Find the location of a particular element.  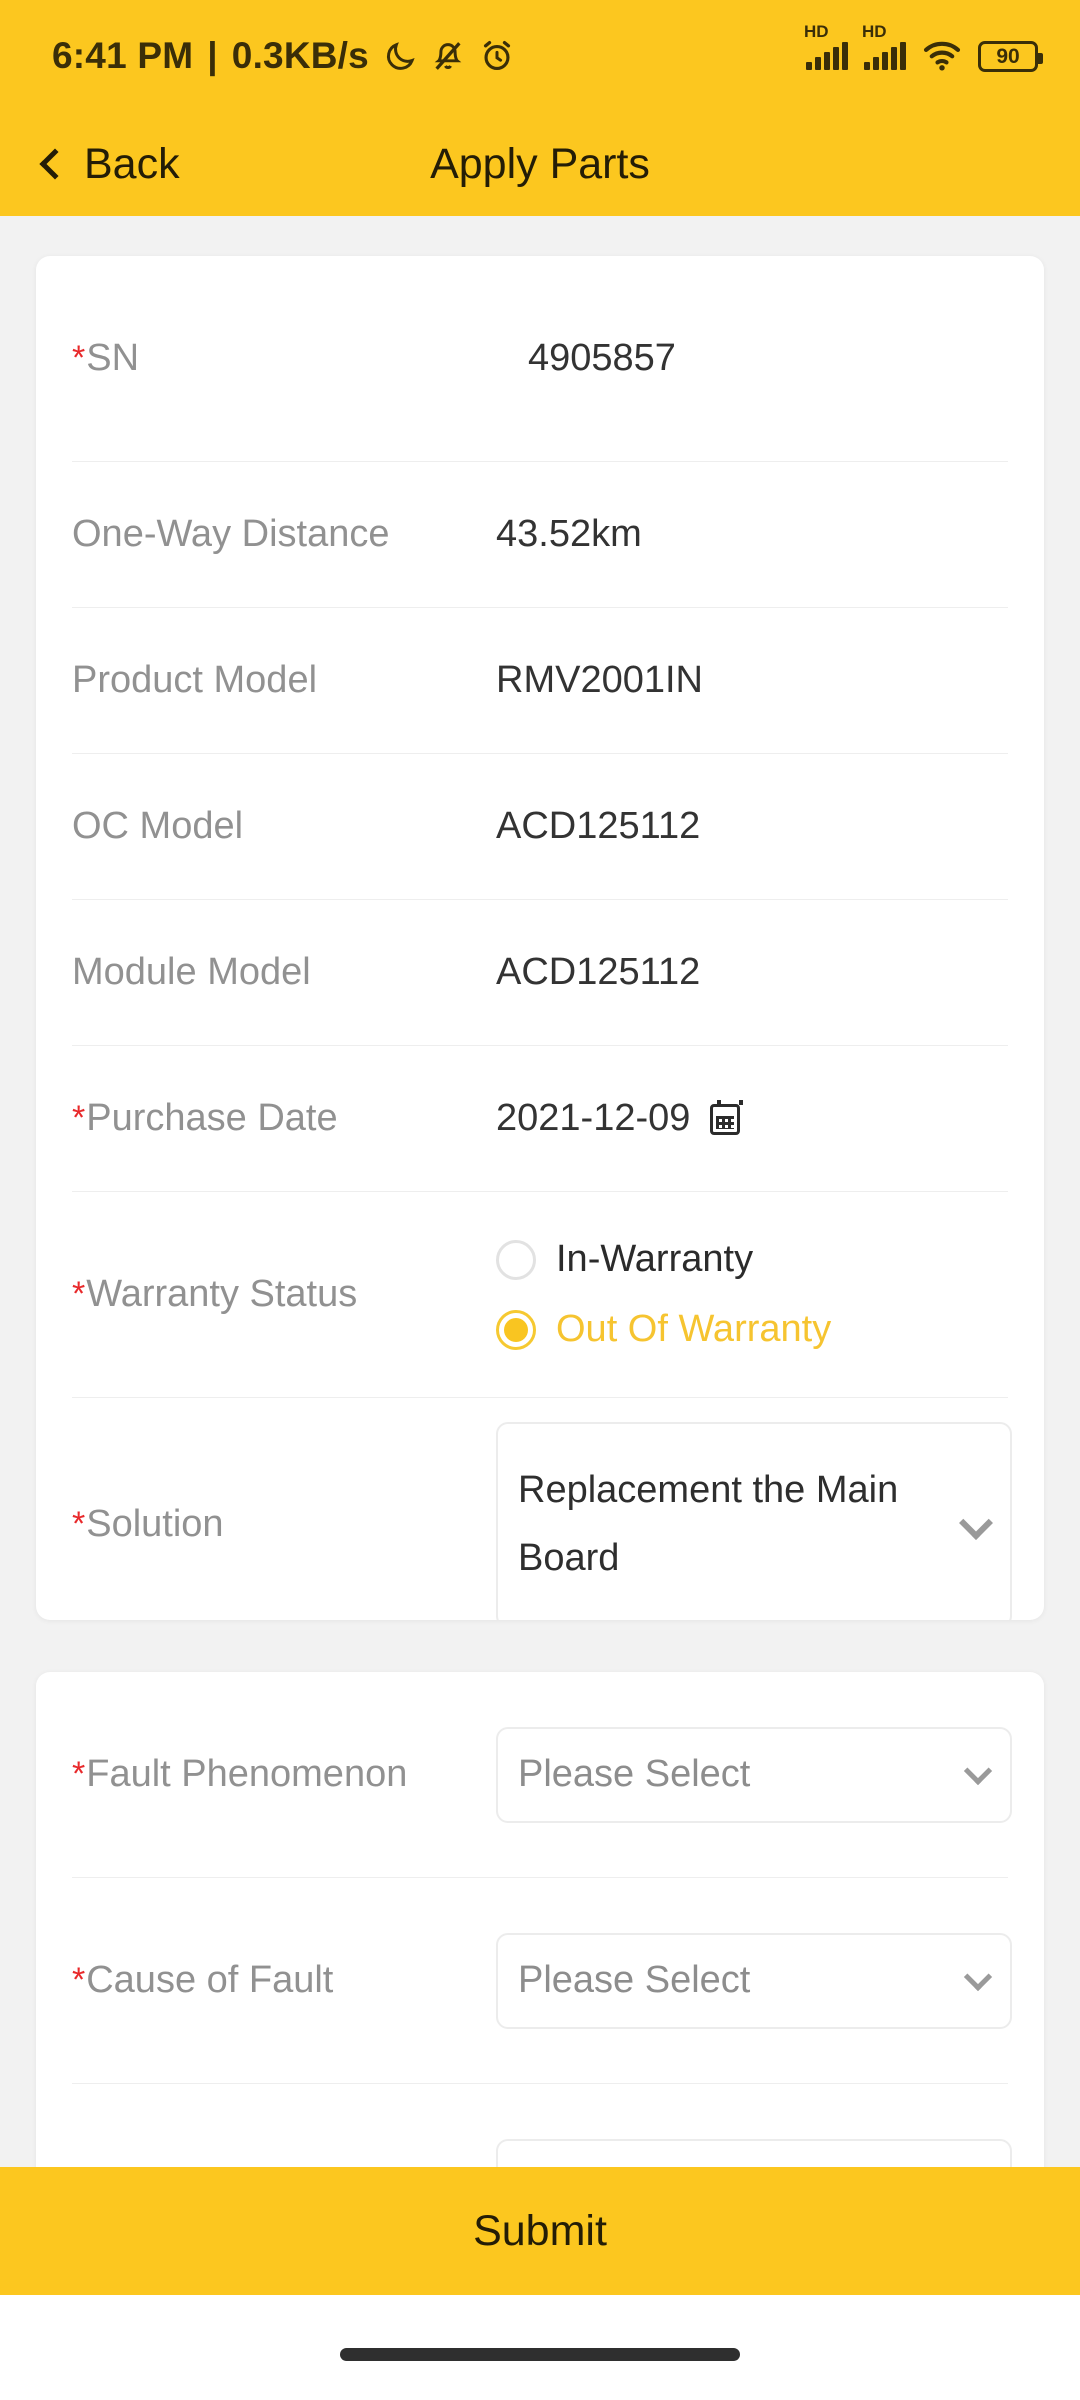

field-label-one-way-distance: One-Way Distance is located at coordinates (231, 534).